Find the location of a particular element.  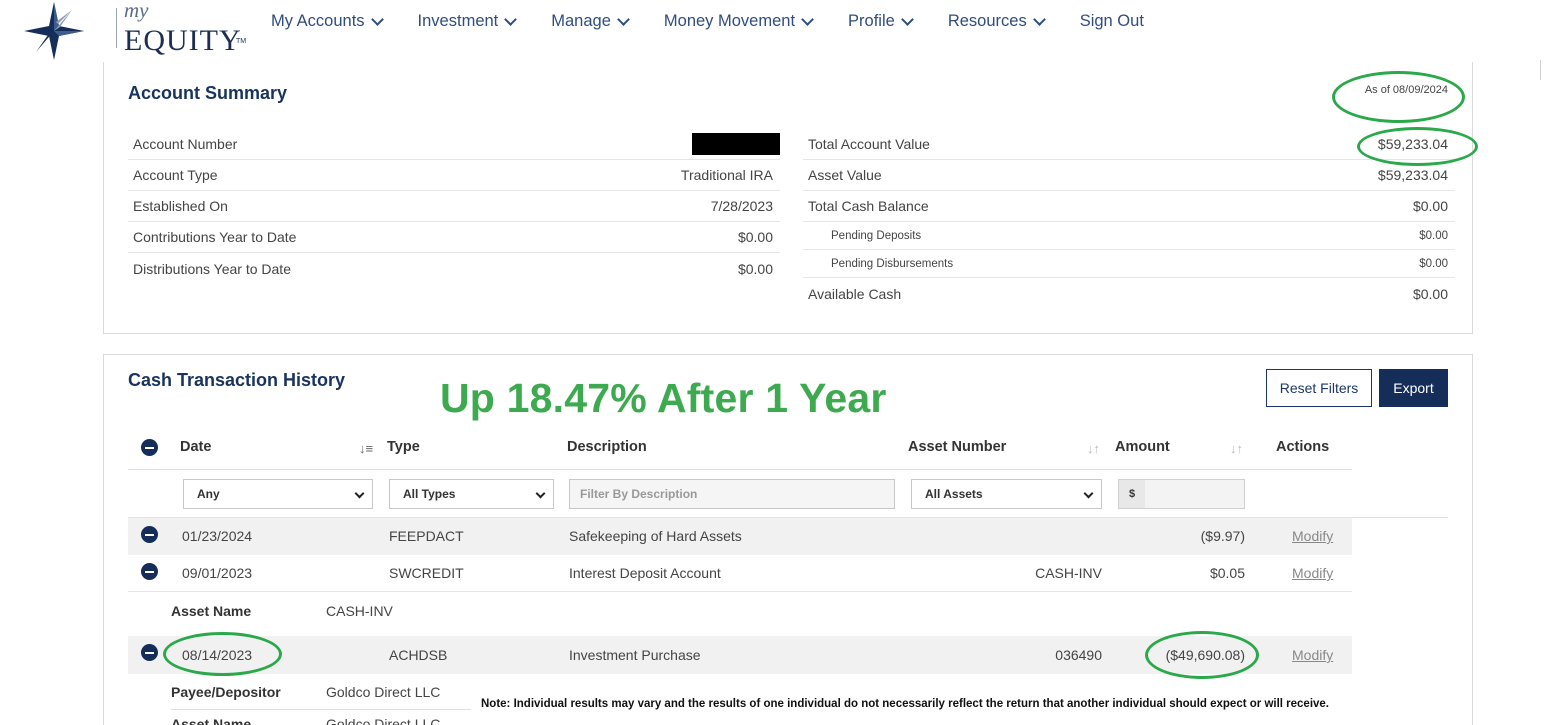

detail-divider is located at coordinates (321, 709).